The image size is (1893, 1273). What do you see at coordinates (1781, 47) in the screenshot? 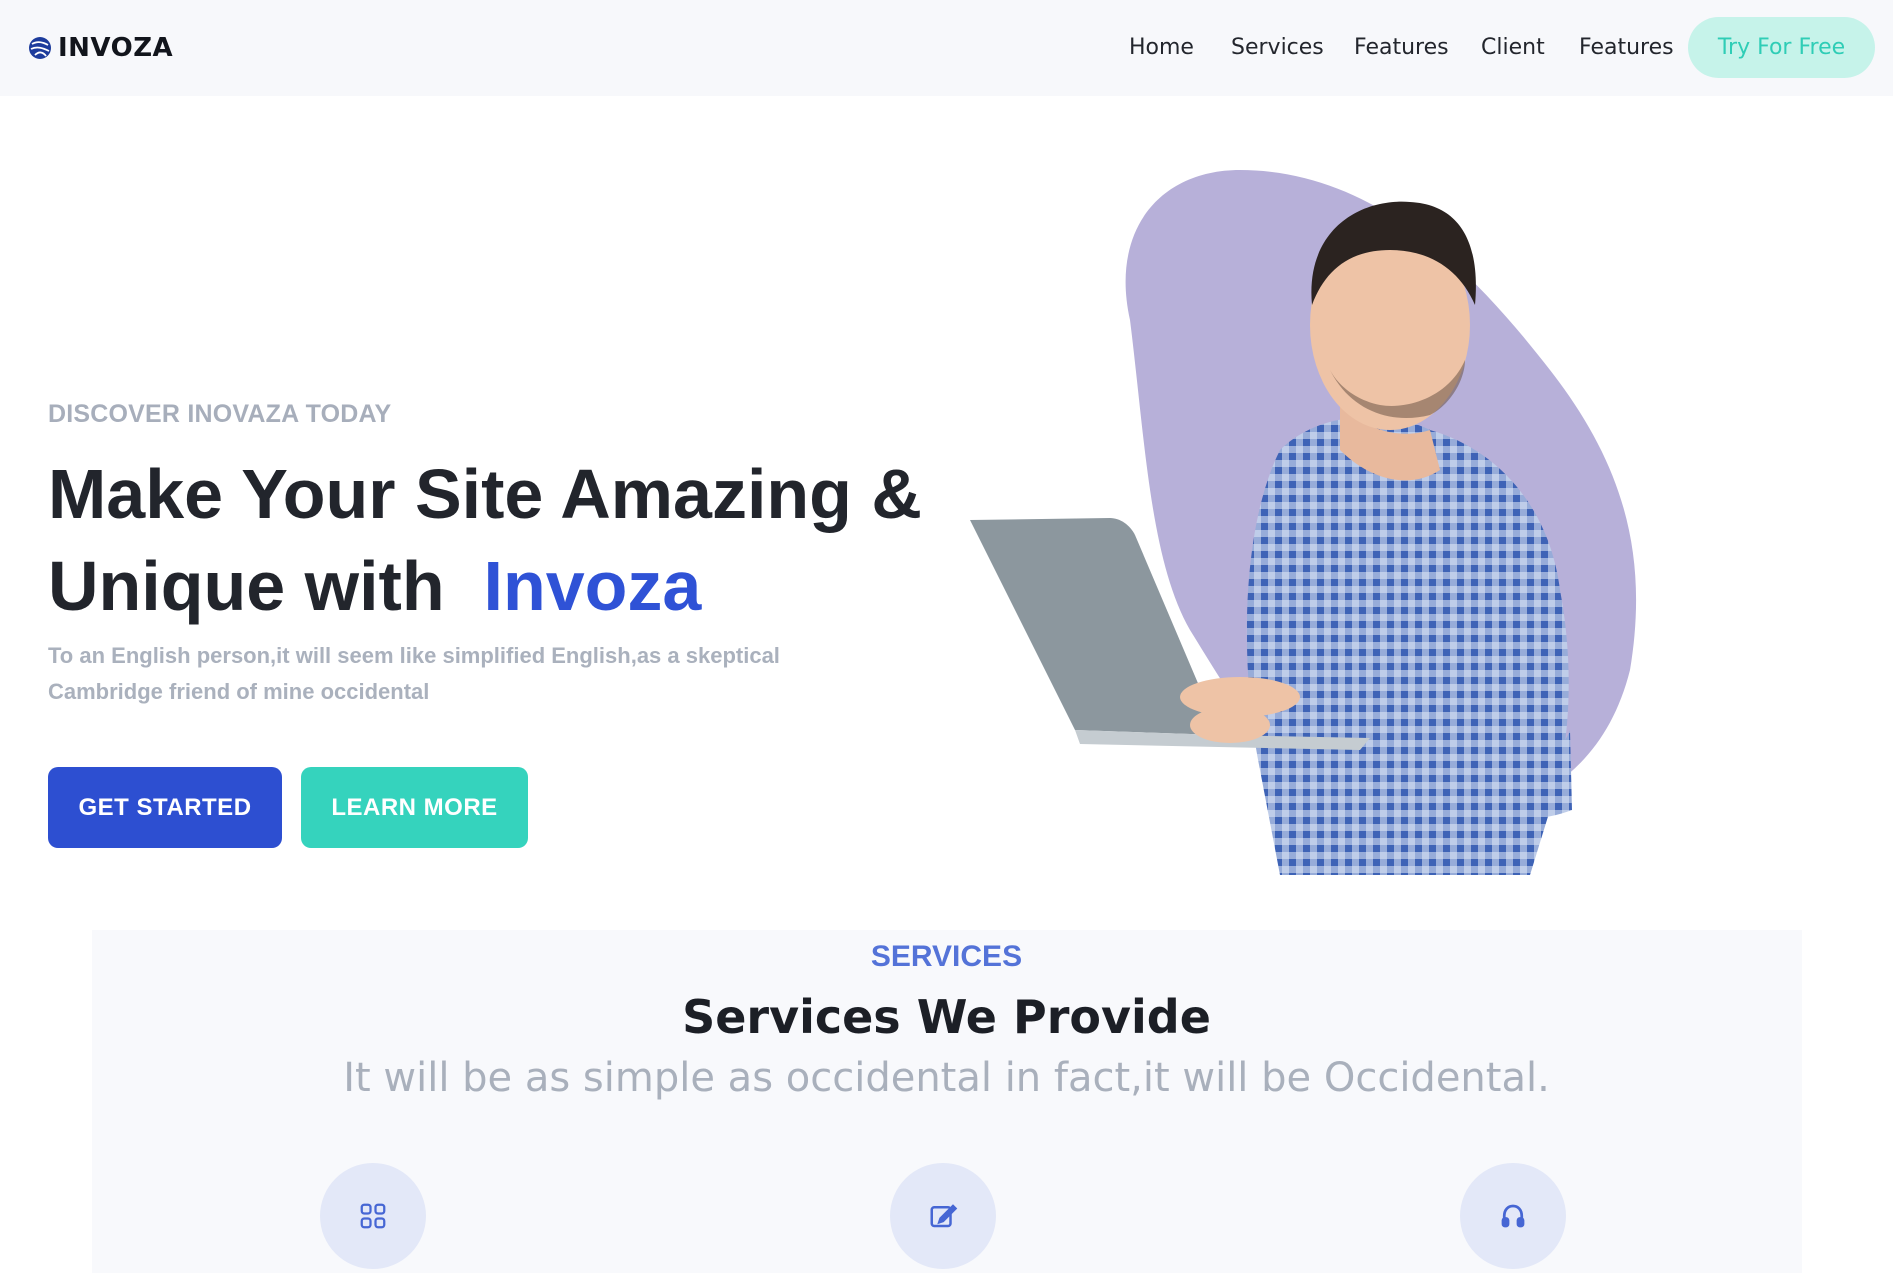
I see `try-for-free-button: Try For Free` at bounding box center [1781, 47].